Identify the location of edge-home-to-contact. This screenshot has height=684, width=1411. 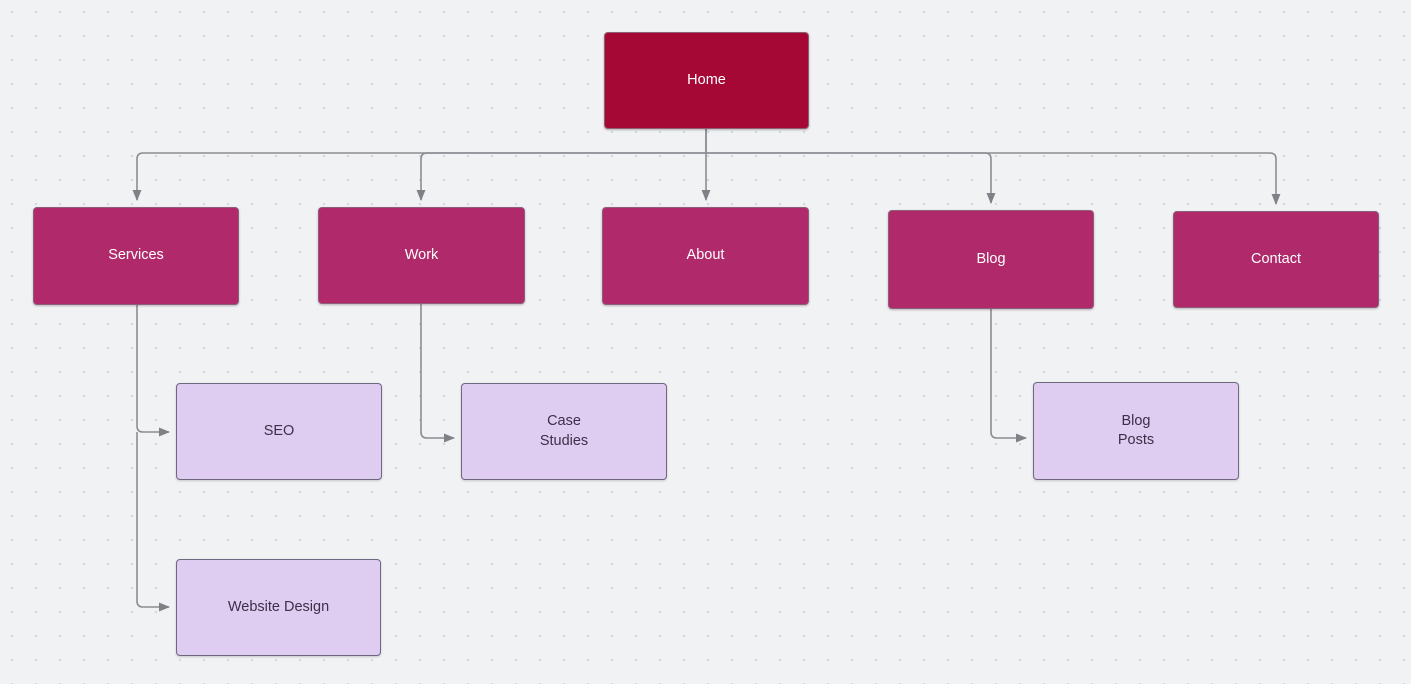
(993, 179).